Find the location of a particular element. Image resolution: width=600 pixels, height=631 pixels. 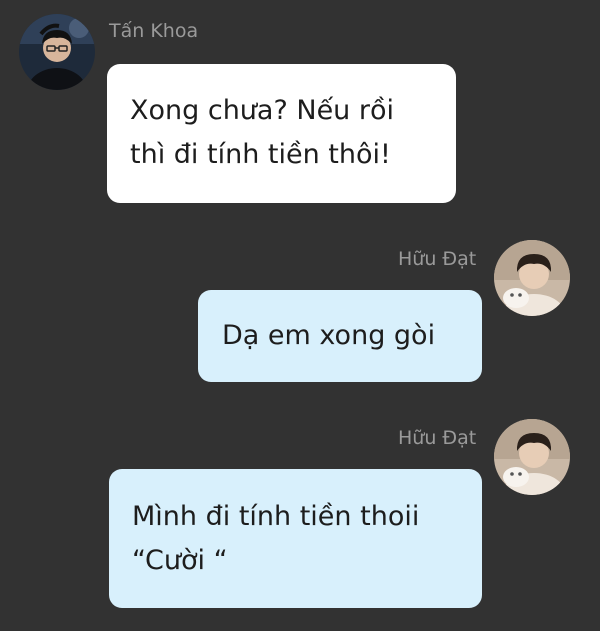

message-text-line: Dạ em xong gòi is located at coordinates (329, 335).